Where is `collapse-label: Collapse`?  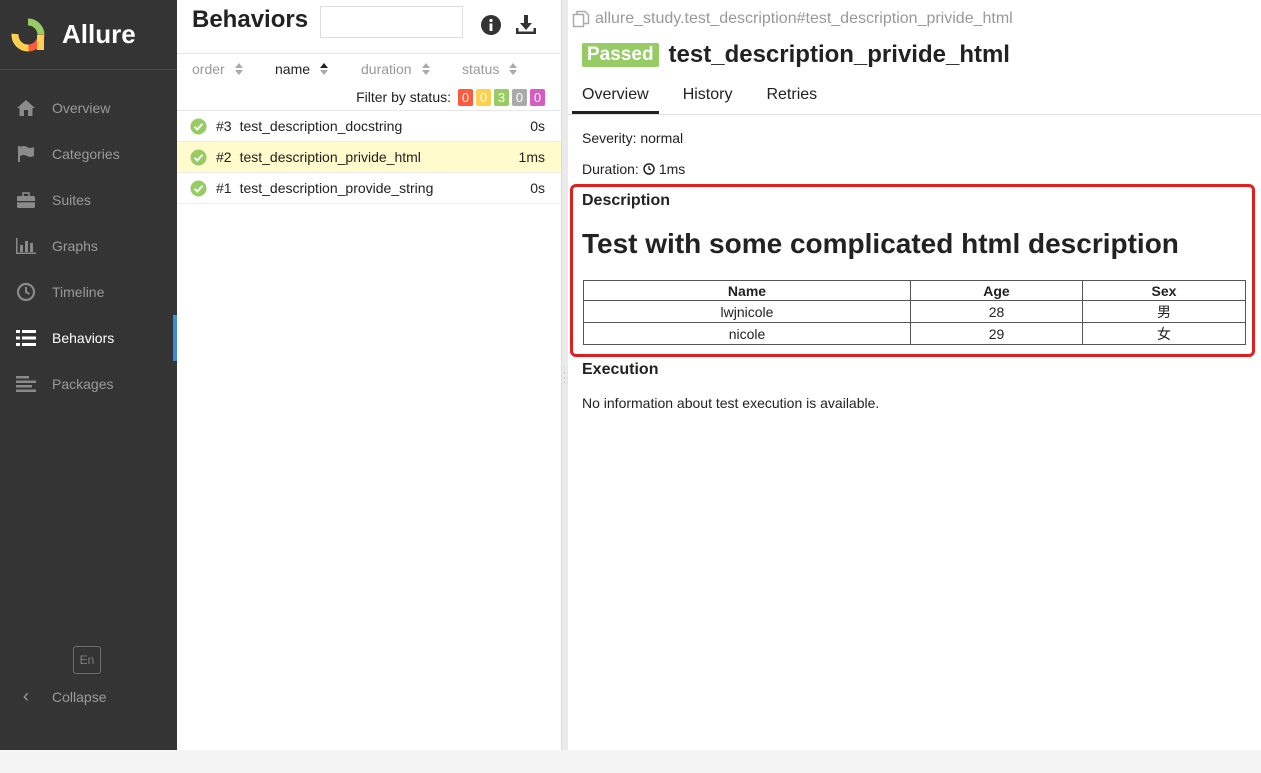
collapse-label: Collapse is located at coordinates (79, 696).